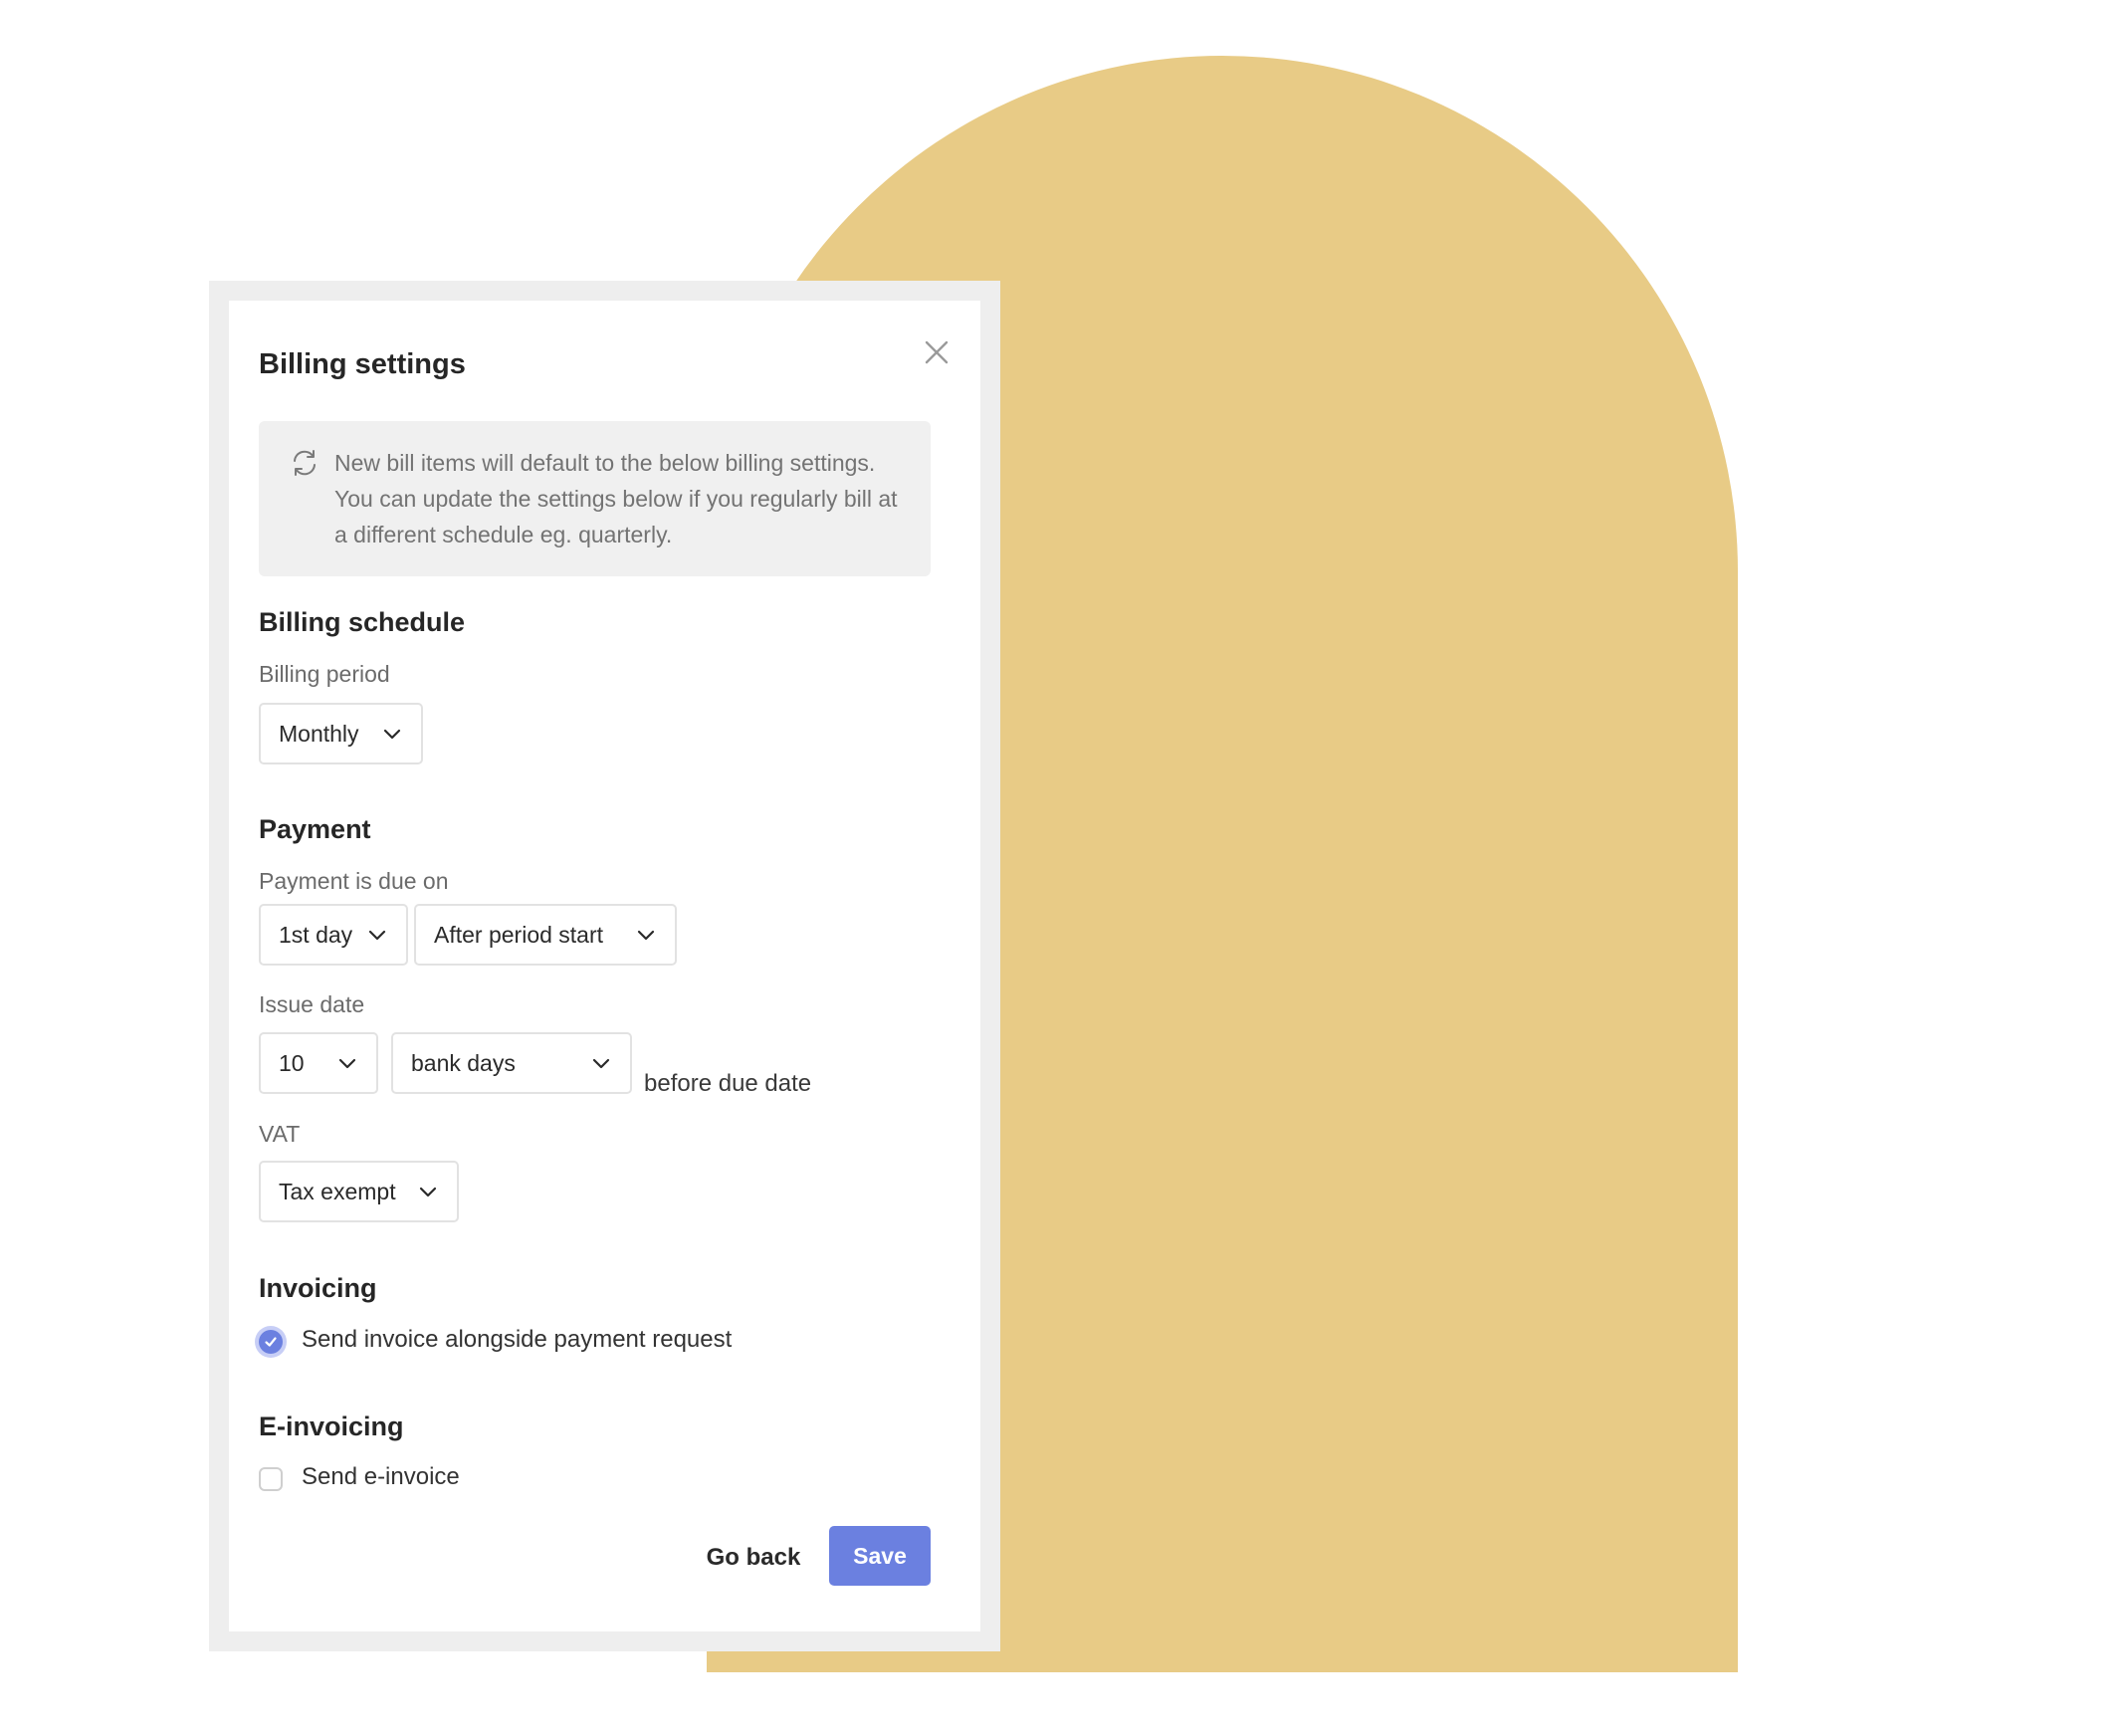 The height and width of the screenshot is (1736, 2124). I want to click on send-invoice-checkbox, so click(271, 1342).